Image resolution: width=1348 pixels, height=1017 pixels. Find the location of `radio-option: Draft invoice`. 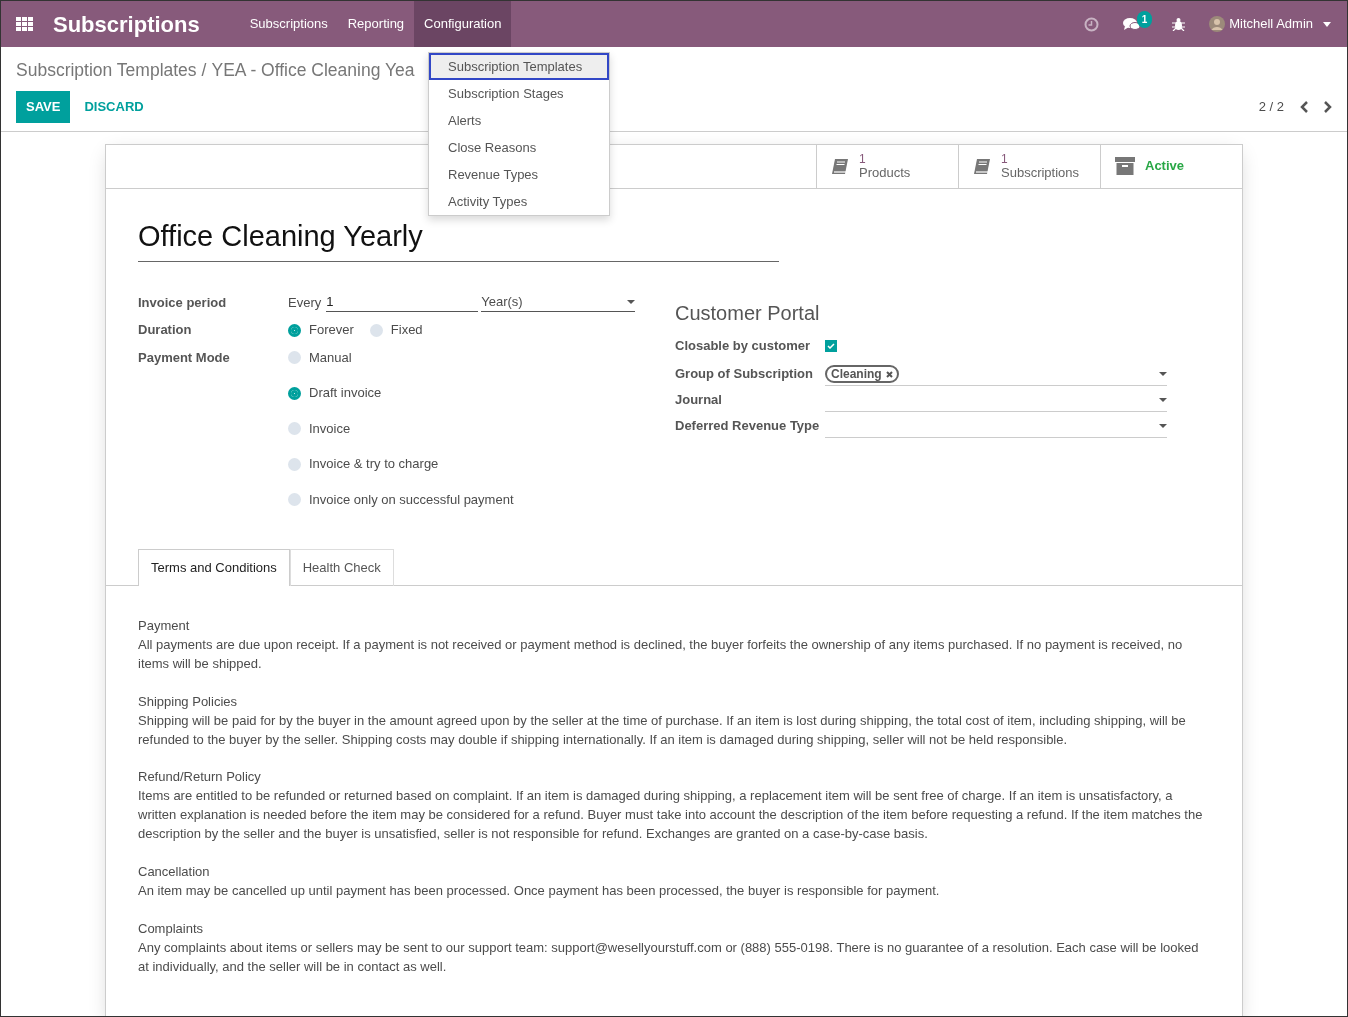

radio-option: Draft invoice is located at coordinates (401, 393).